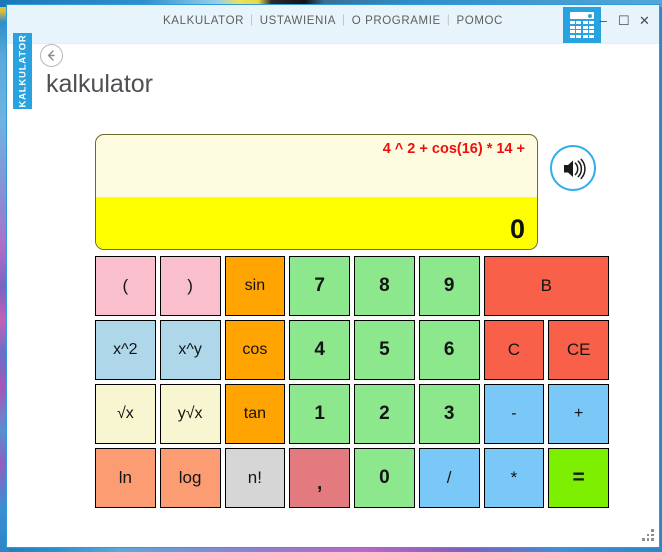  I want to click on key-cos-label: cos, so click(255, 349).